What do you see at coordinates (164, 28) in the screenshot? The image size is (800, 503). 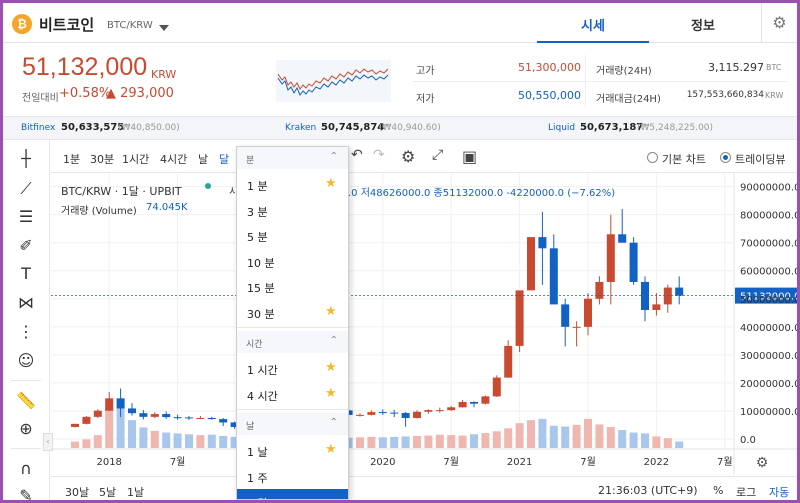 I see `coin-select-chevron-icon` at bounding box center [164, 28].